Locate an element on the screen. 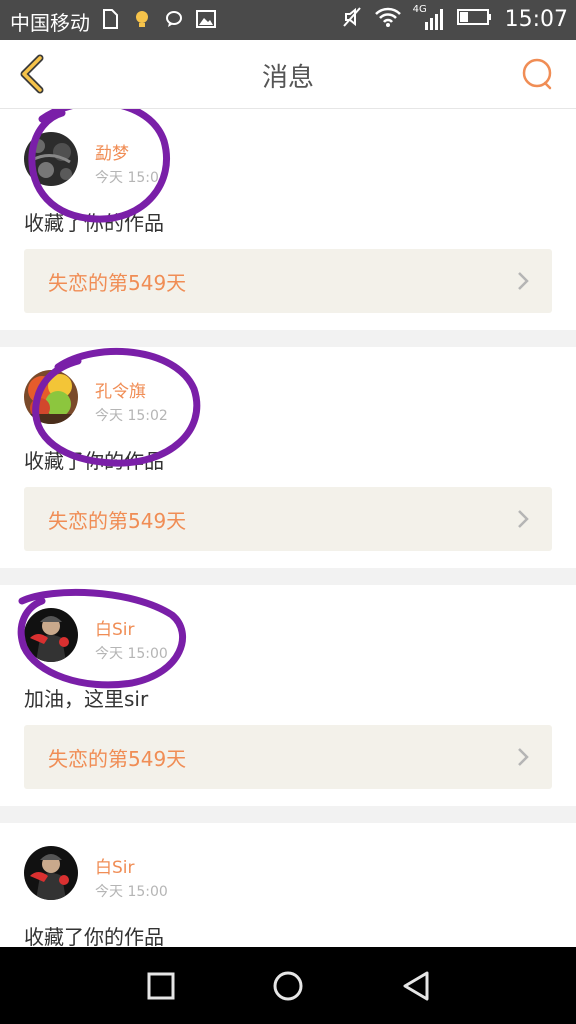 Image resolution: width=576 pixels, height=1024 pixels. recents-button is located at coordinates (161, 986).